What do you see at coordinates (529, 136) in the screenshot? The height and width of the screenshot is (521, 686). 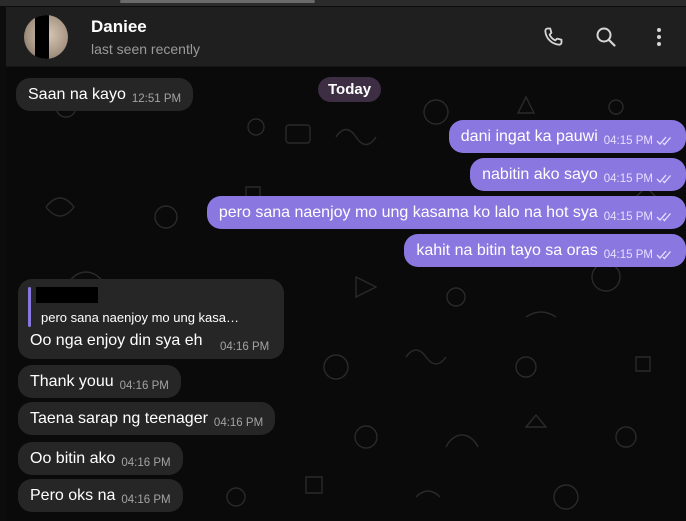 I see `message-text: dani ingat ka pauwi` at bounding box center [529, 136].